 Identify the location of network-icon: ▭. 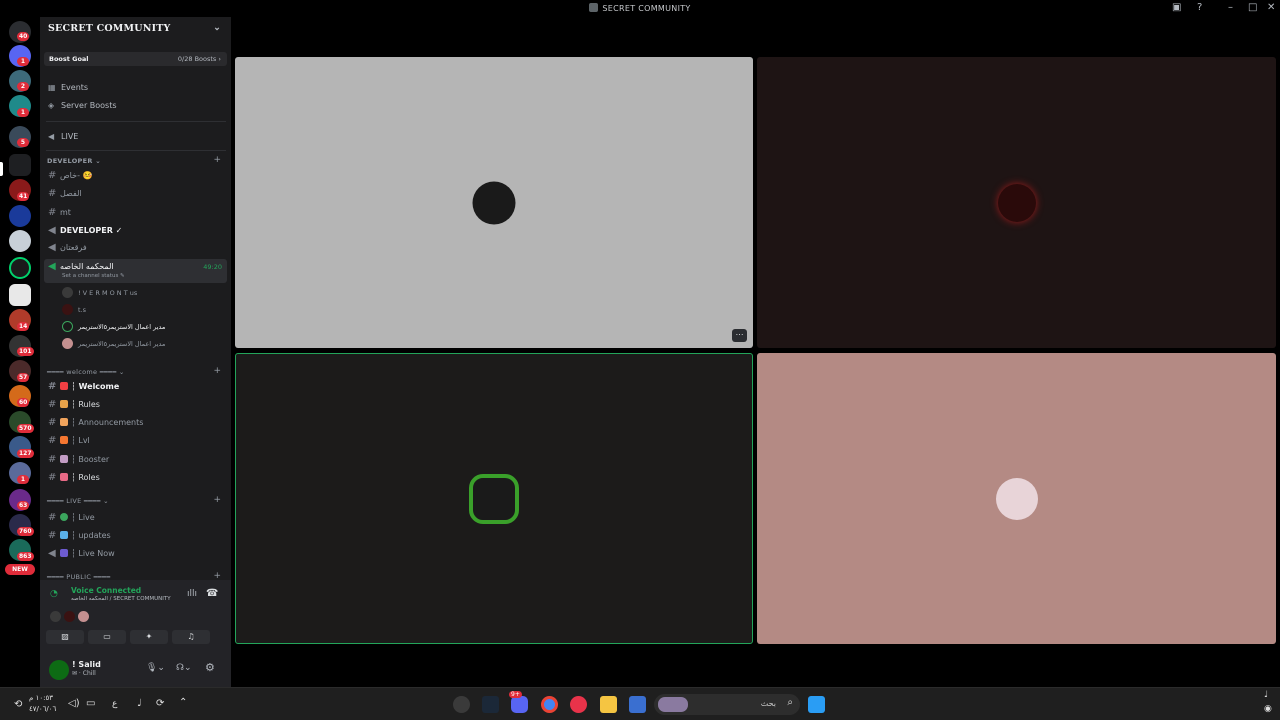
(90, 703).